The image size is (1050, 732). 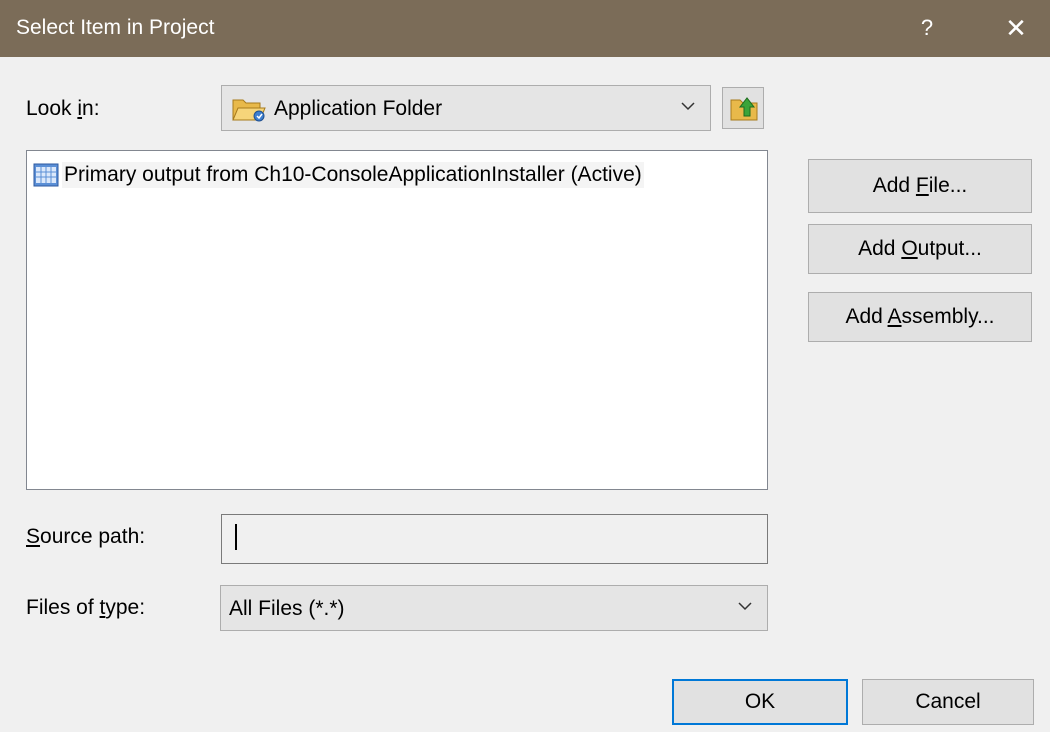 What do you see at coordinates (494, 608) in the screenshot?
I see `files-of-type-dropdown: All Files (*.*)` at bounding box center [494, 608].